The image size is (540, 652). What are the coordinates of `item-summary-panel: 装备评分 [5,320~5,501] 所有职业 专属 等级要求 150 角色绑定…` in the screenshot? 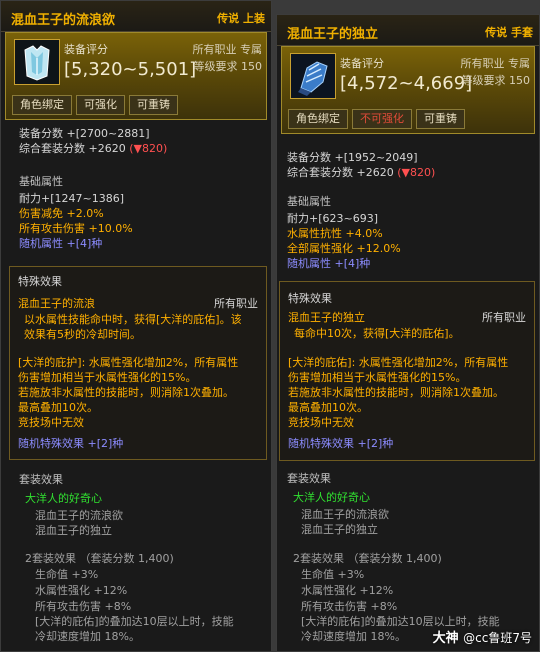 It's located at (136, 76).